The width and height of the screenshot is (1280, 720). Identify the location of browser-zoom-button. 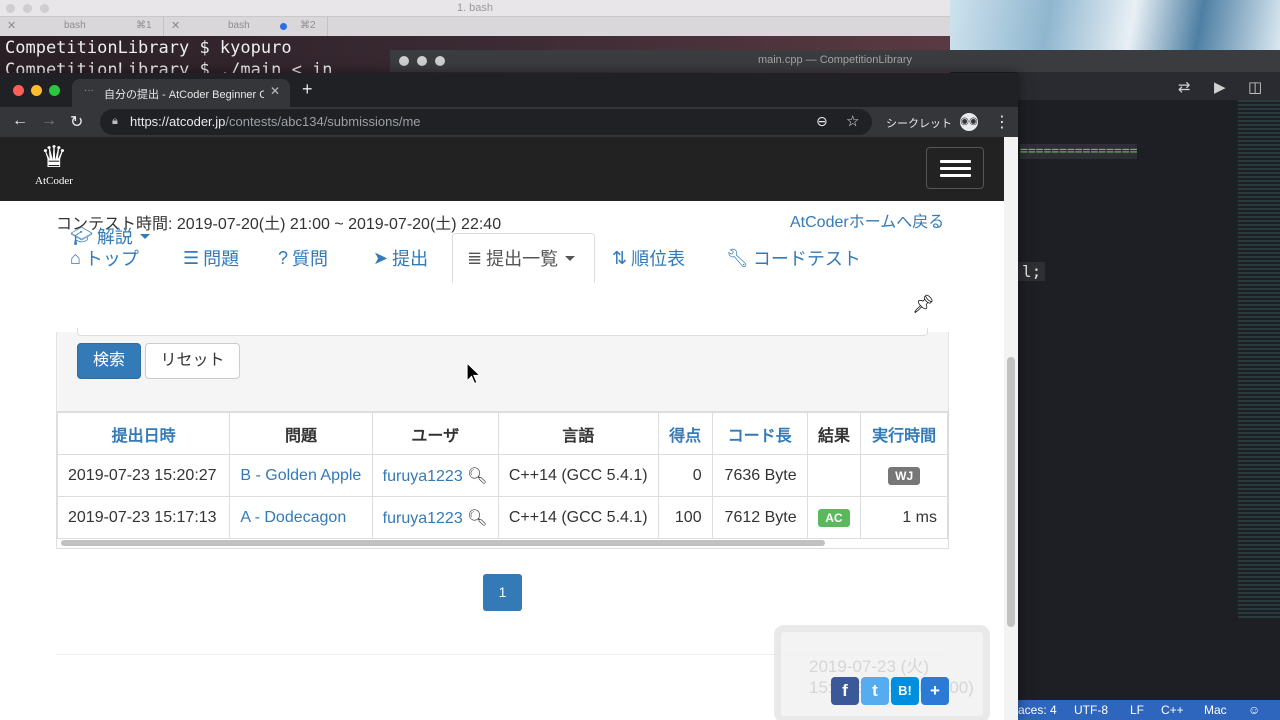
(54, 90).